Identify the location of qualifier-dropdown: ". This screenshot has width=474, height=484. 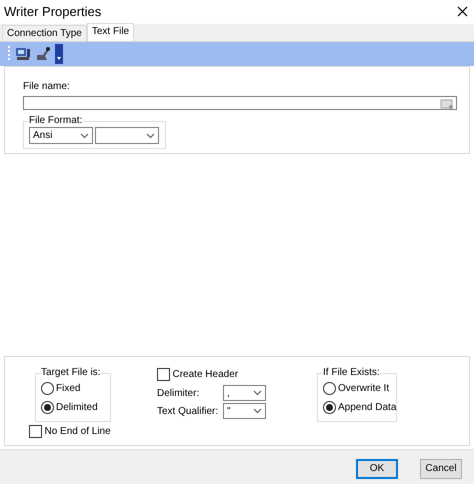
(244, 411).